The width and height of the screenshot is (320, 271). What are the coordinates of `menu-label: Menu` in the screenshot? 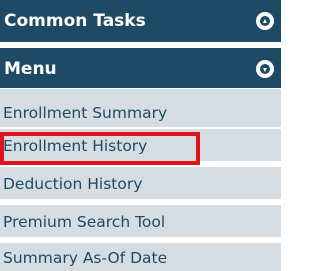 It's located at (30, 69).